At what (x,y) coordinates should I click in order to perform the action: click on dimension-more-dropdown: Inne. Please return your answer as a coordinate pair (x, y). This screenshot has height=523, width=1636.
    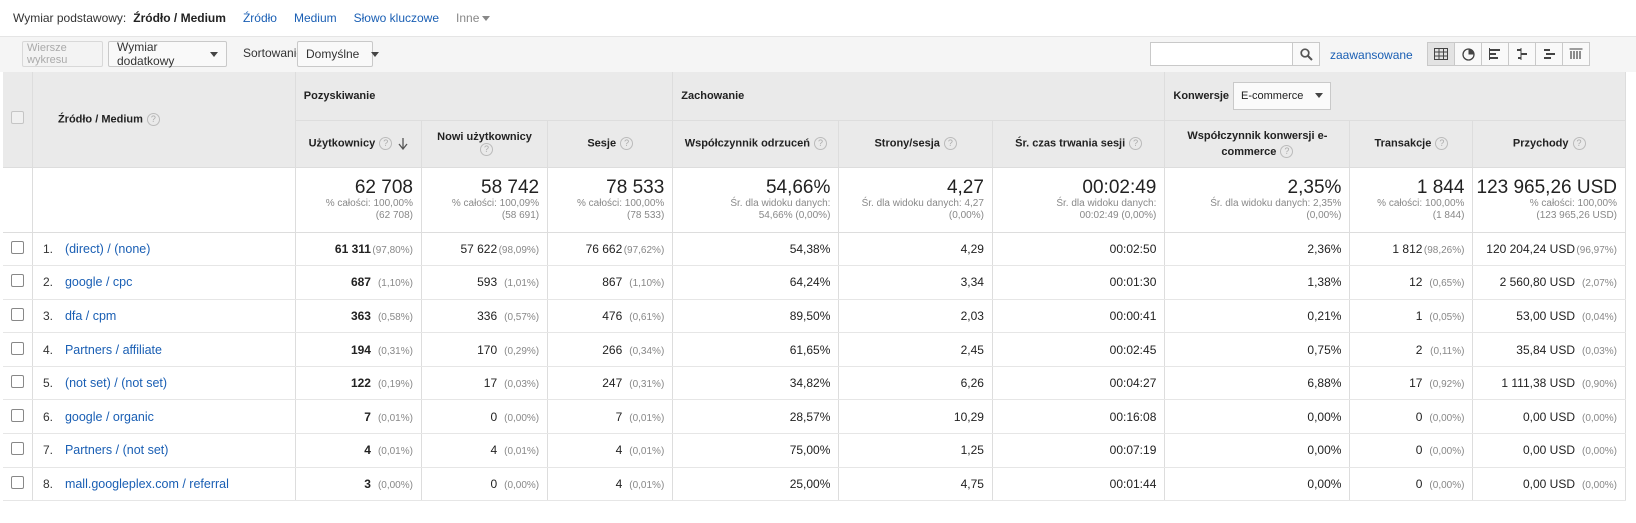
    Looking at the image, I should click on (473, 18).